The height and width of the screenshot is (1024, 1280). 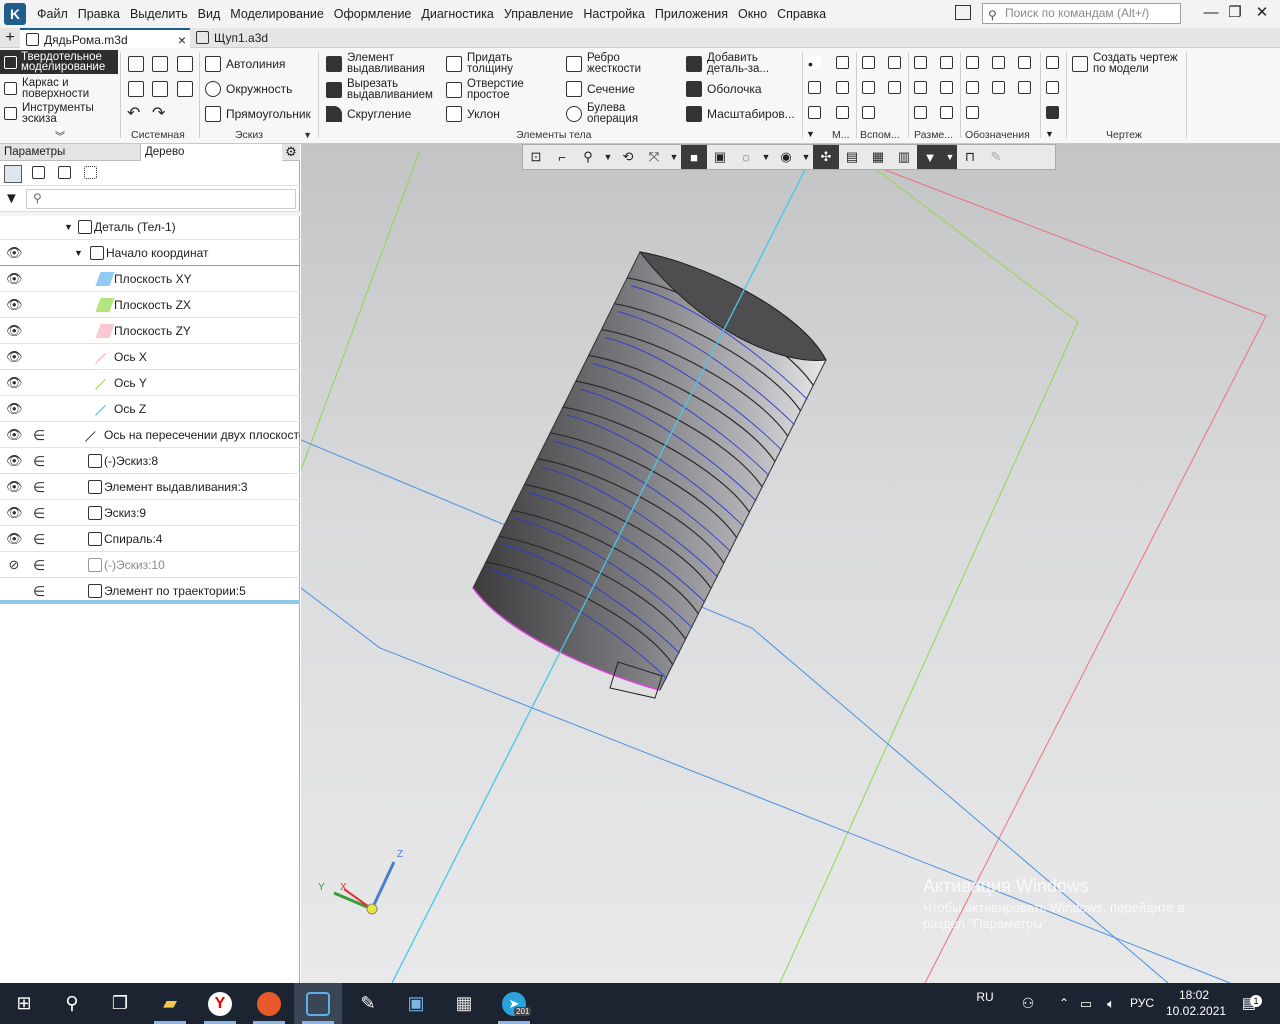 I want to click on command-search-input: ⚲ Поиск по командам (Alt+/), so click(x=1081, y=13).